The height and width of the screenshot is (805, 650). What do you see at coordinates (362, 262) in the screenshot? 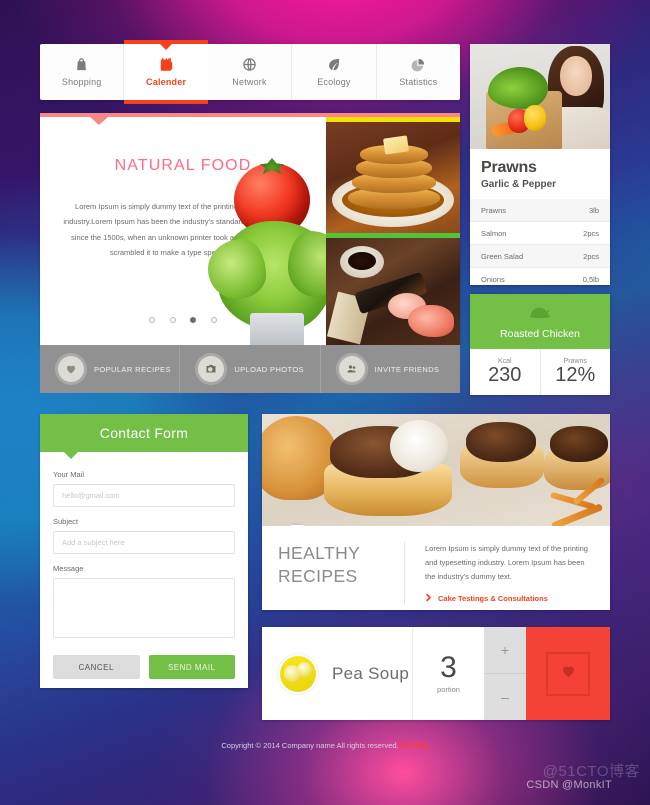
I see `soy-bowl-graphic` at bounding box center [362, 262].